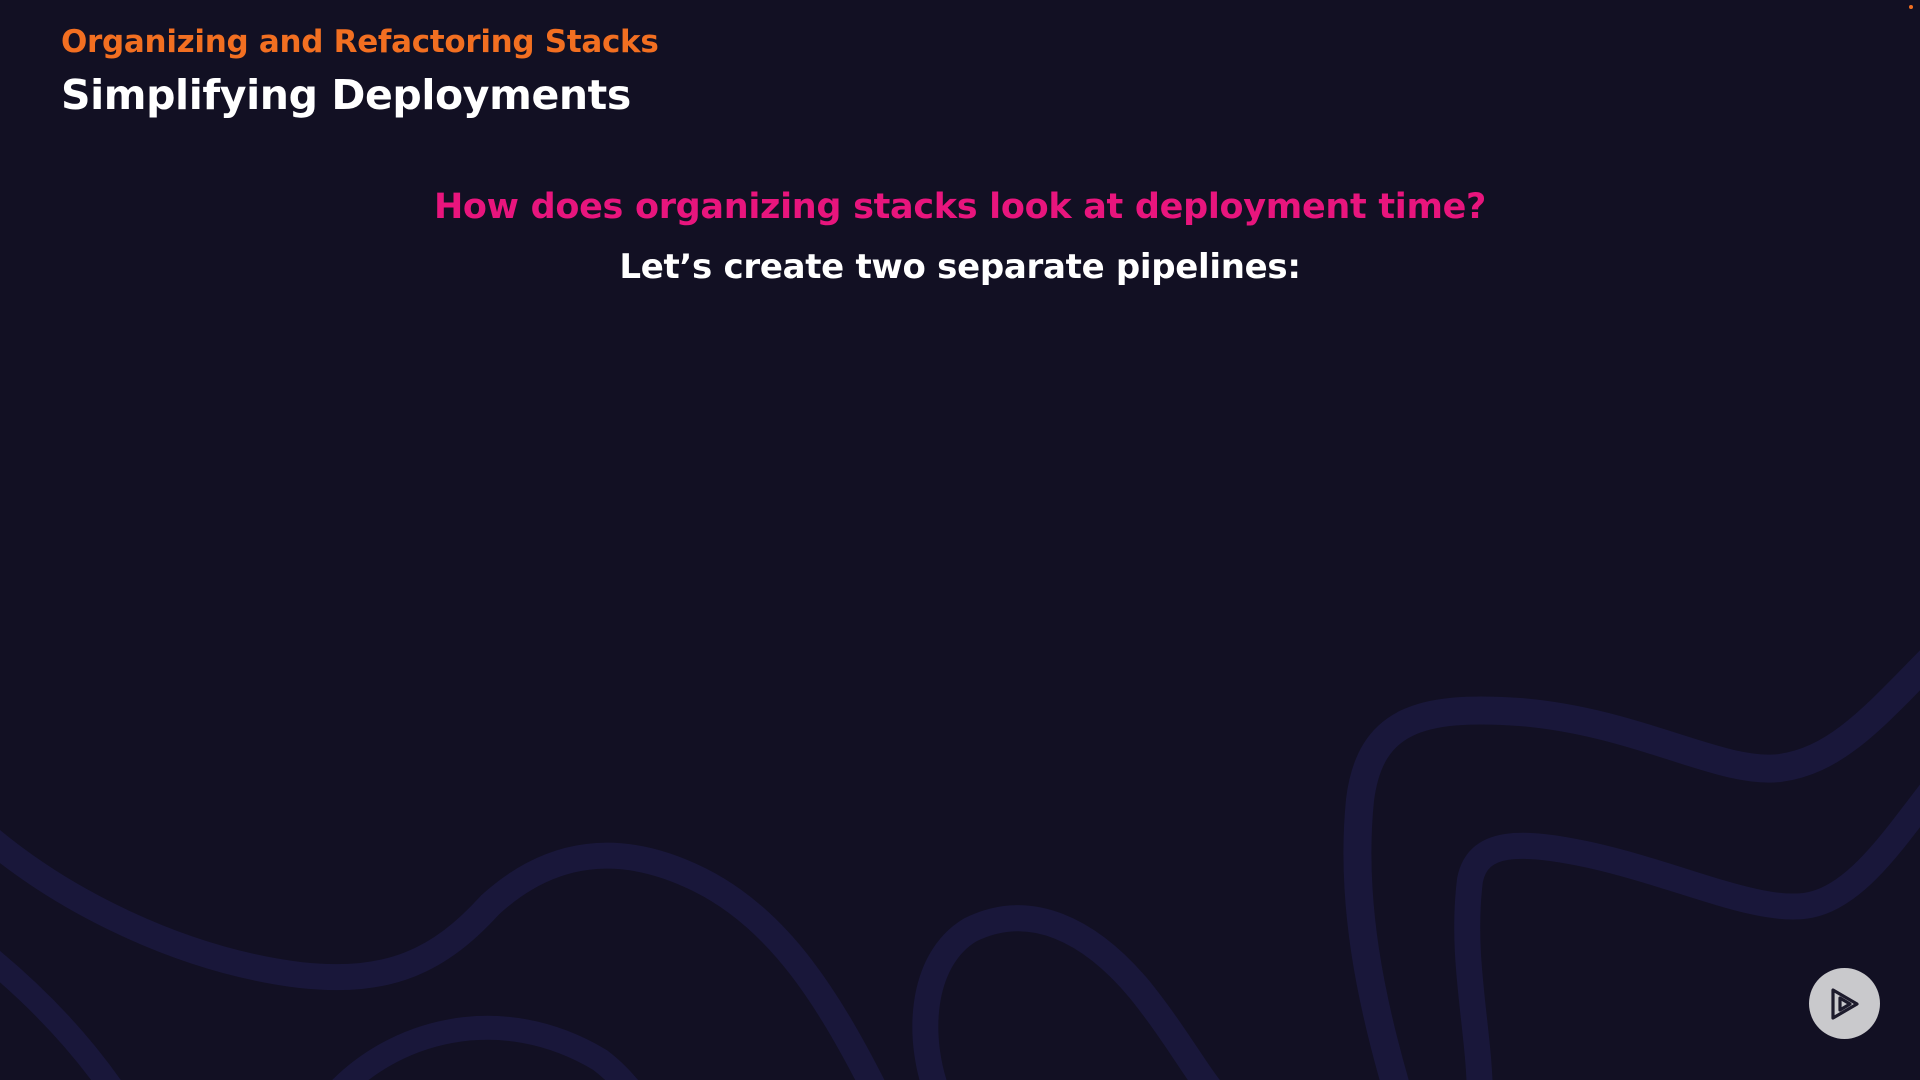 This screenshot has width=1920, height=1080. I want to click on section-title: Organizing and Refactoring Stacks, so click(360, 42).